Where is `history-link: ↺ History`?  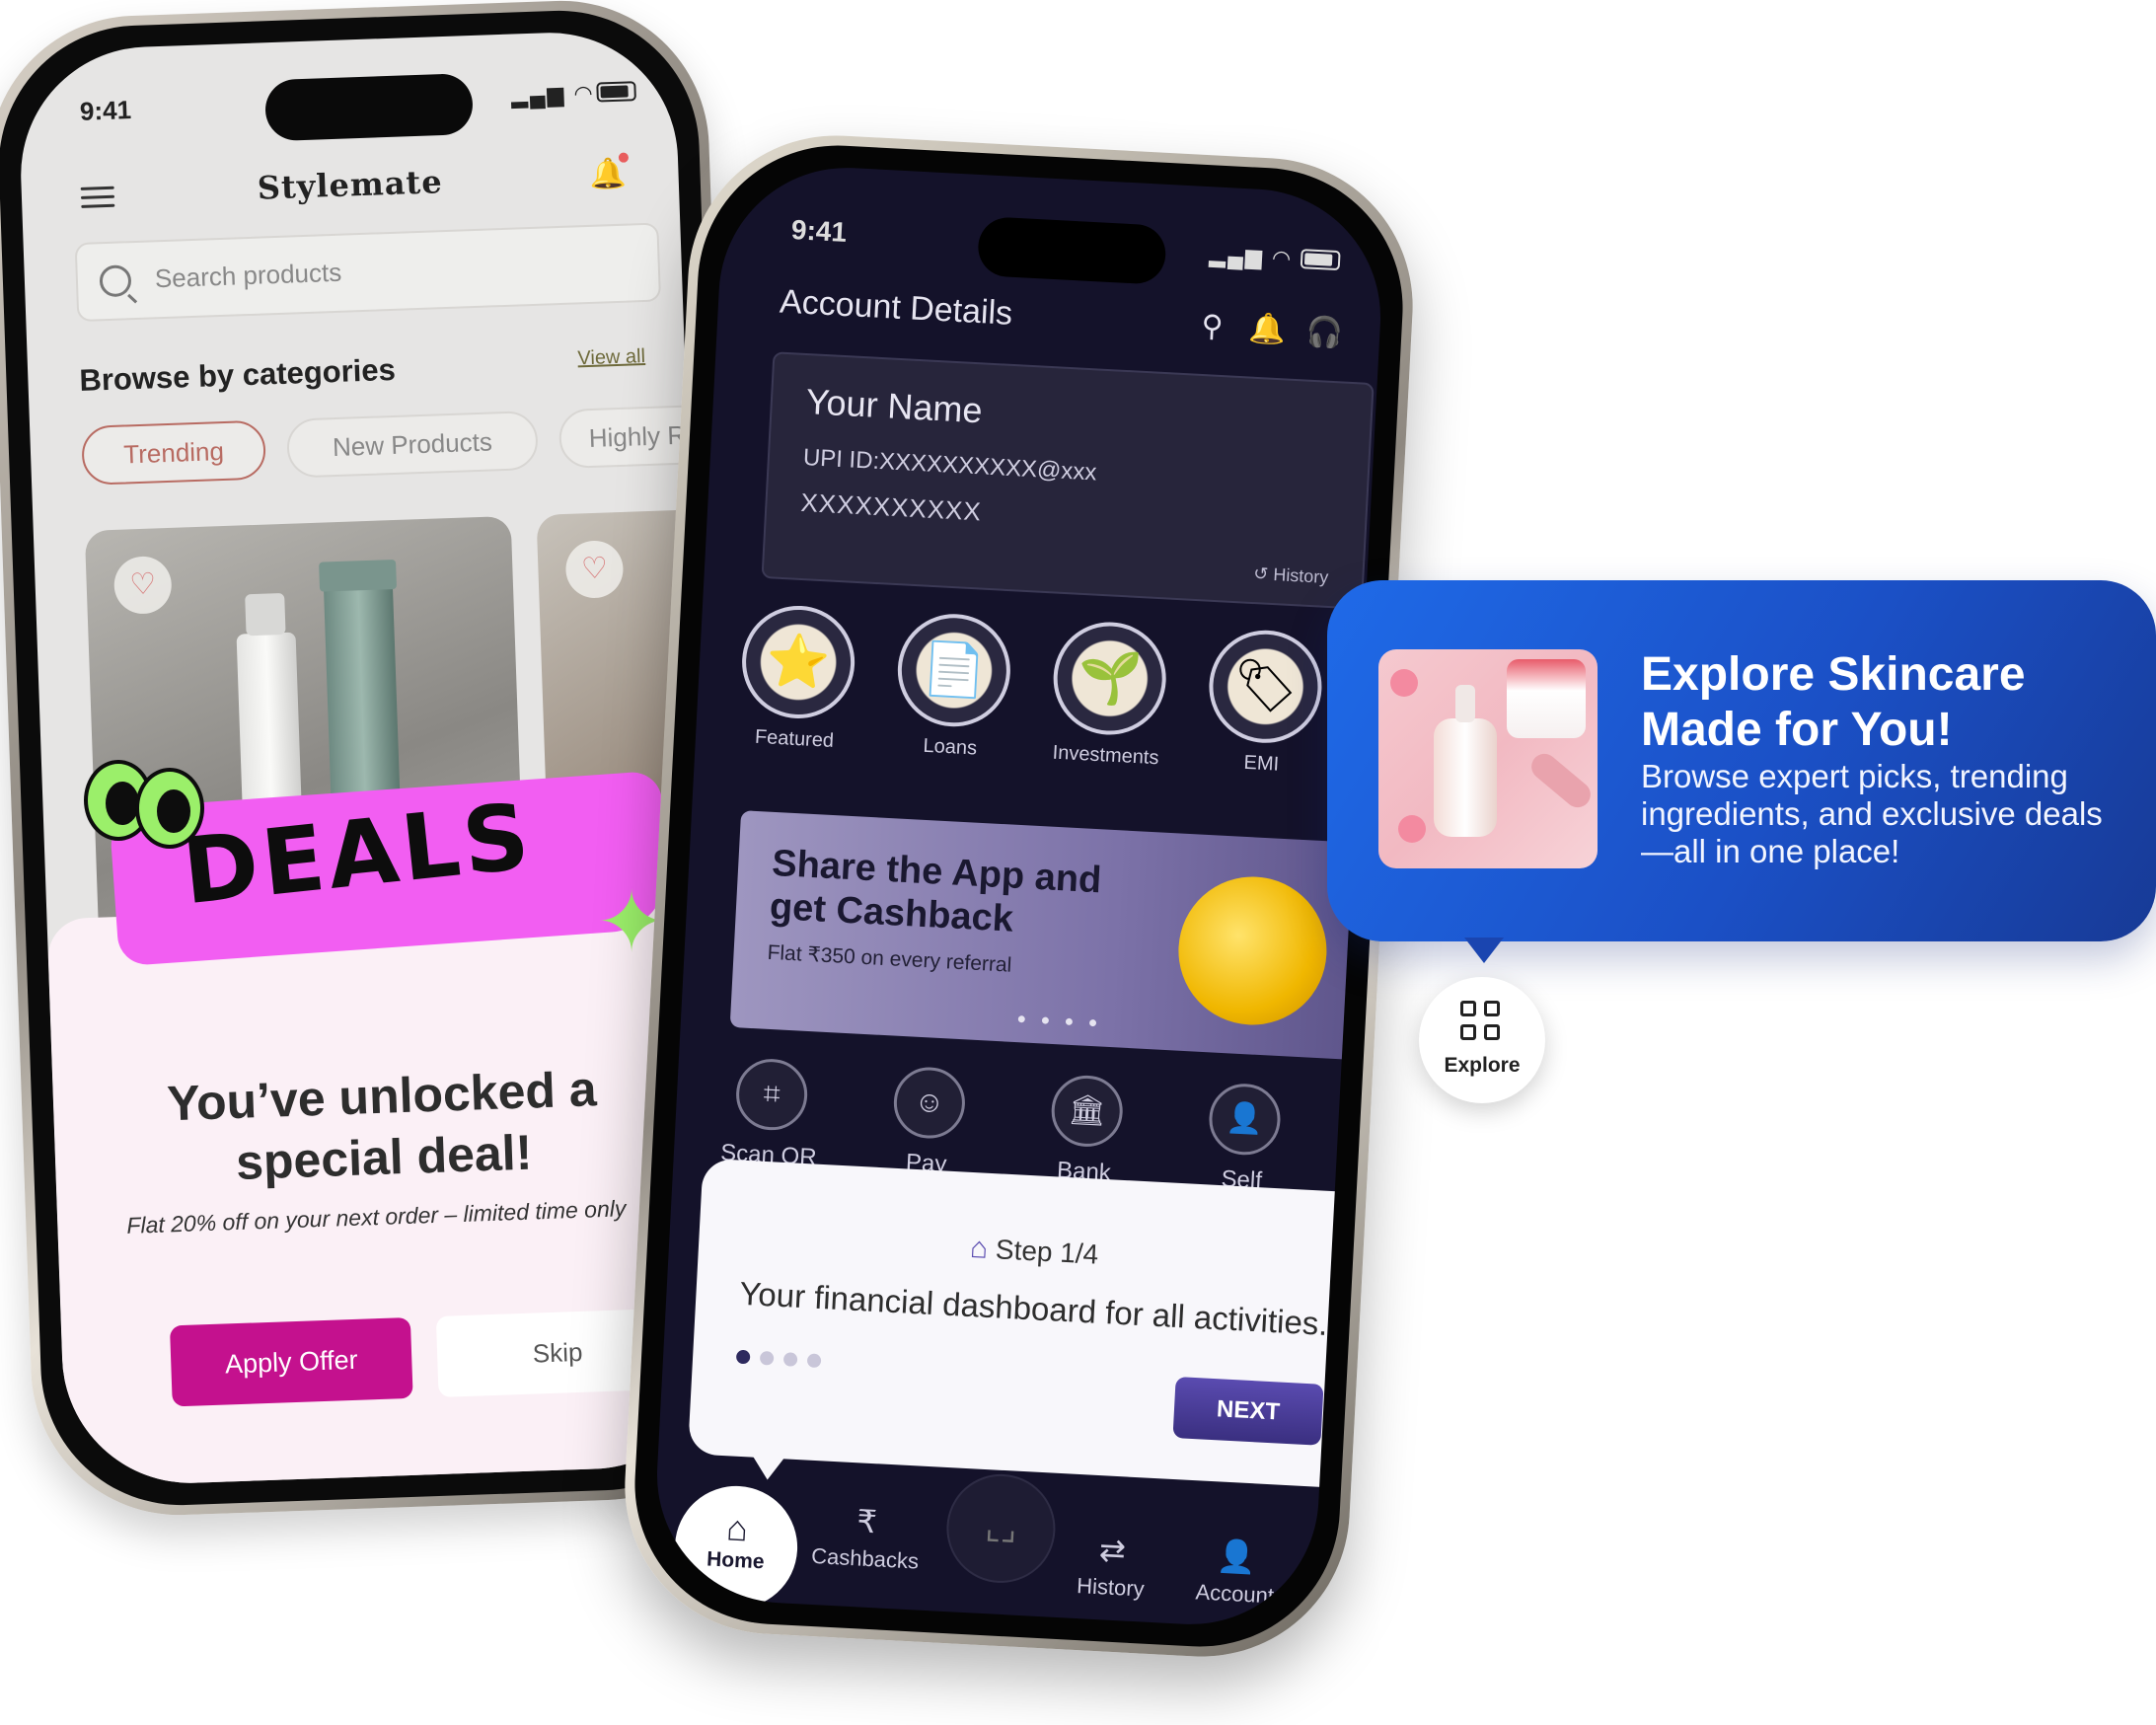
history-link: ↺ History is located at coordinates (1291, 575).